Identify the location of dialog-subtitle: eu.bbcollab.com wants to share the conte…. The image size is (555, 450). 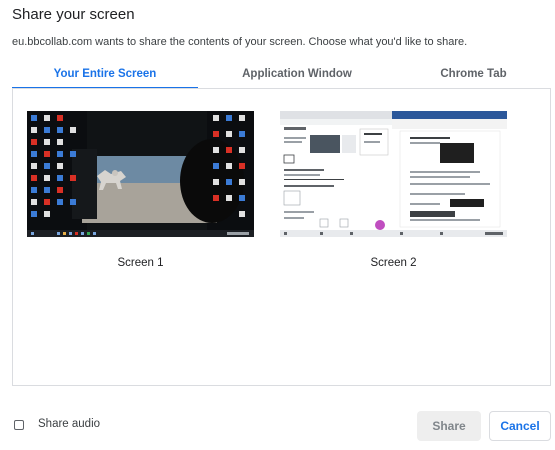
(240, 42).